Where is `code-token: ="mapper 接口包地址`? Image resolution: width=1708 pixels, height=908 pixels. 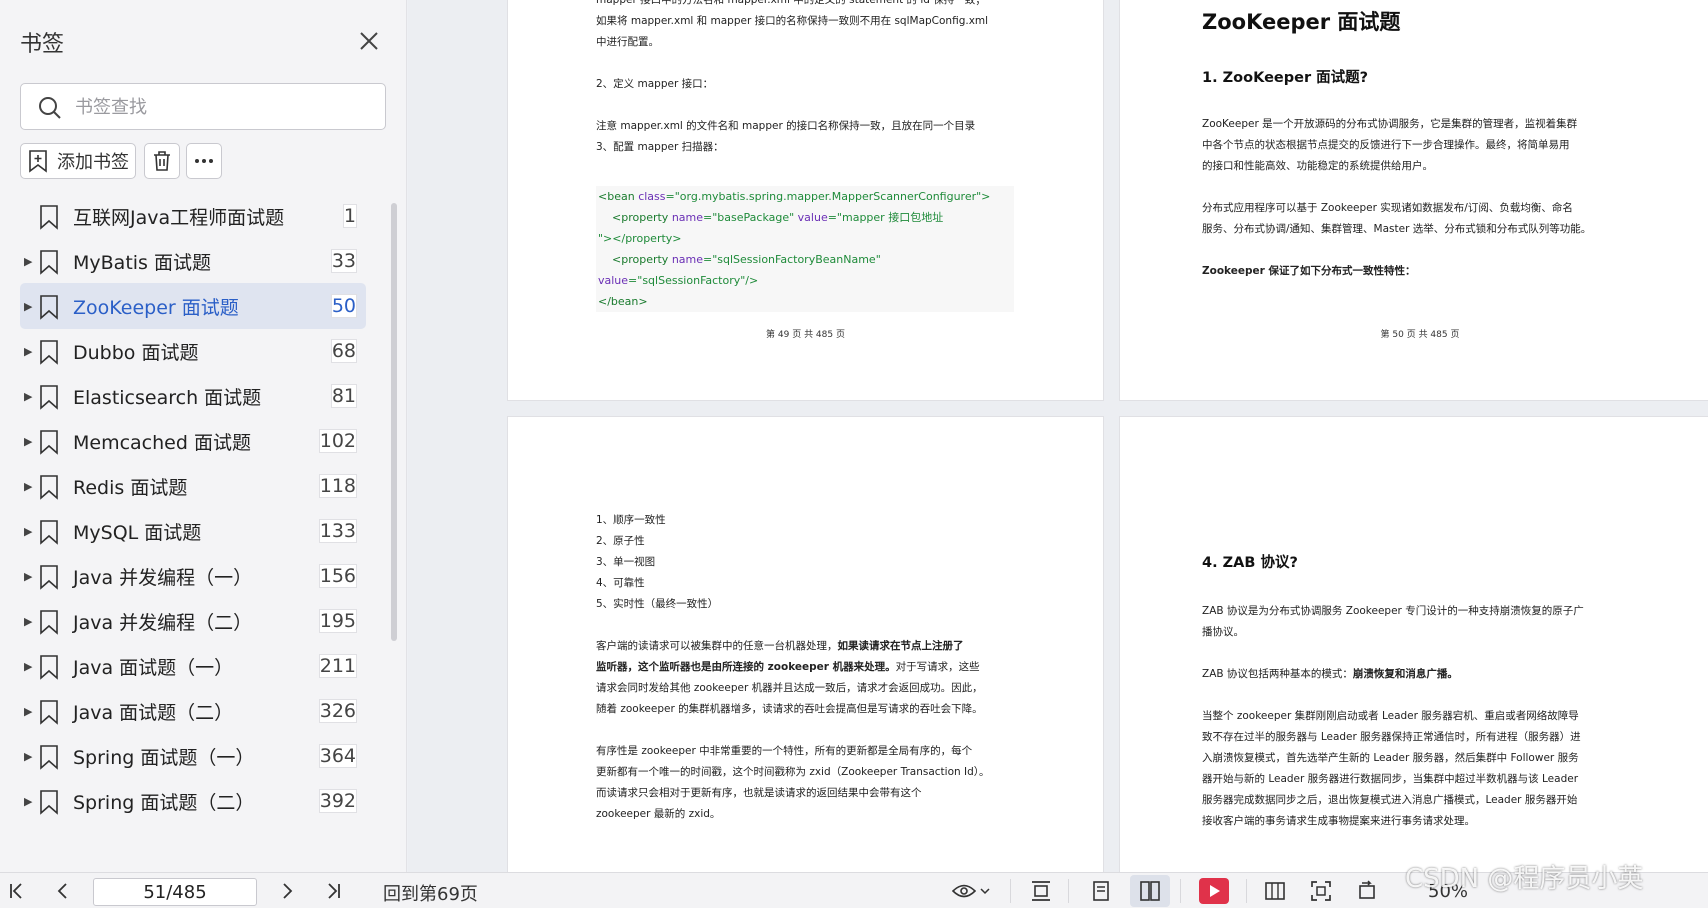 code-token: ="mapper 接口包地址 is located at coordinates (885, 217).